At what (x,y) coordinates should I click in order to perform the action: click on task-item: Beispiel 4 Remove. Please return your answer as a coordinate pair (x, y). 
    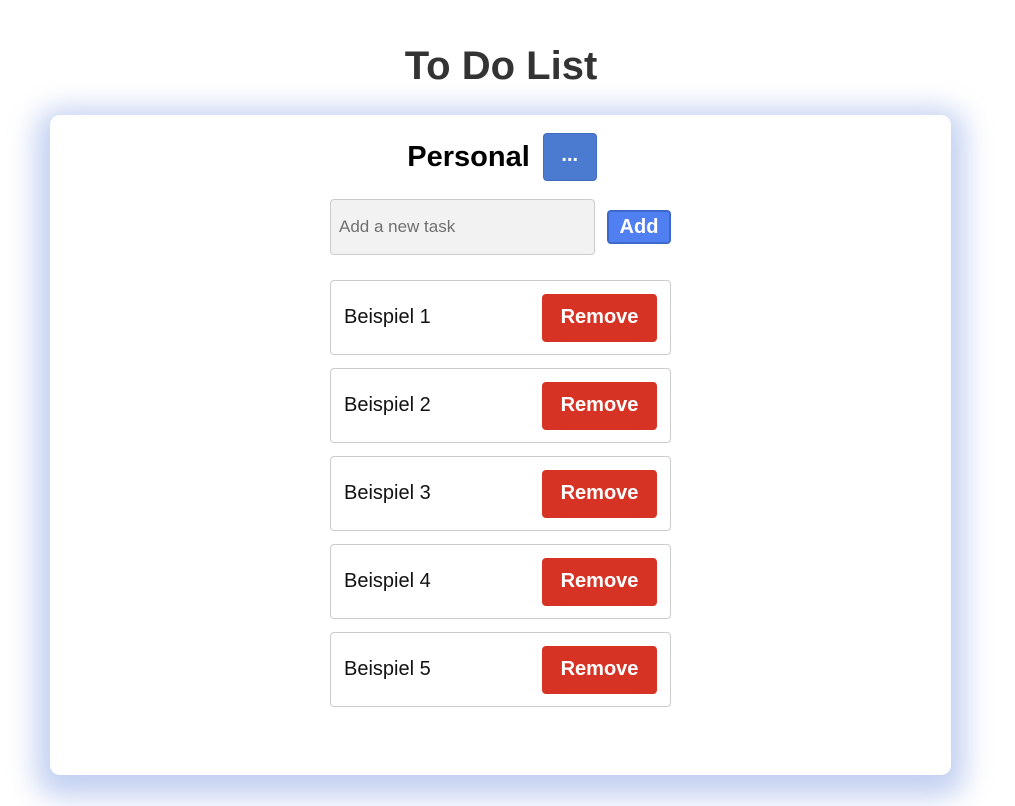
    Looking at the image, I should click on (500, 581).